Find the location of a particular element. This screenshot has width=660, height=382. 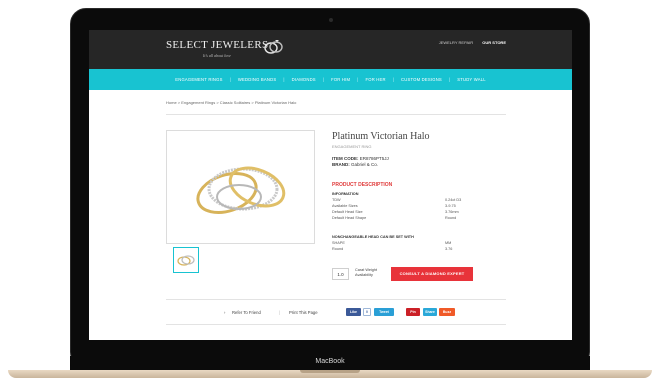

availability-label: Availability is located at coordinates (364, 275).